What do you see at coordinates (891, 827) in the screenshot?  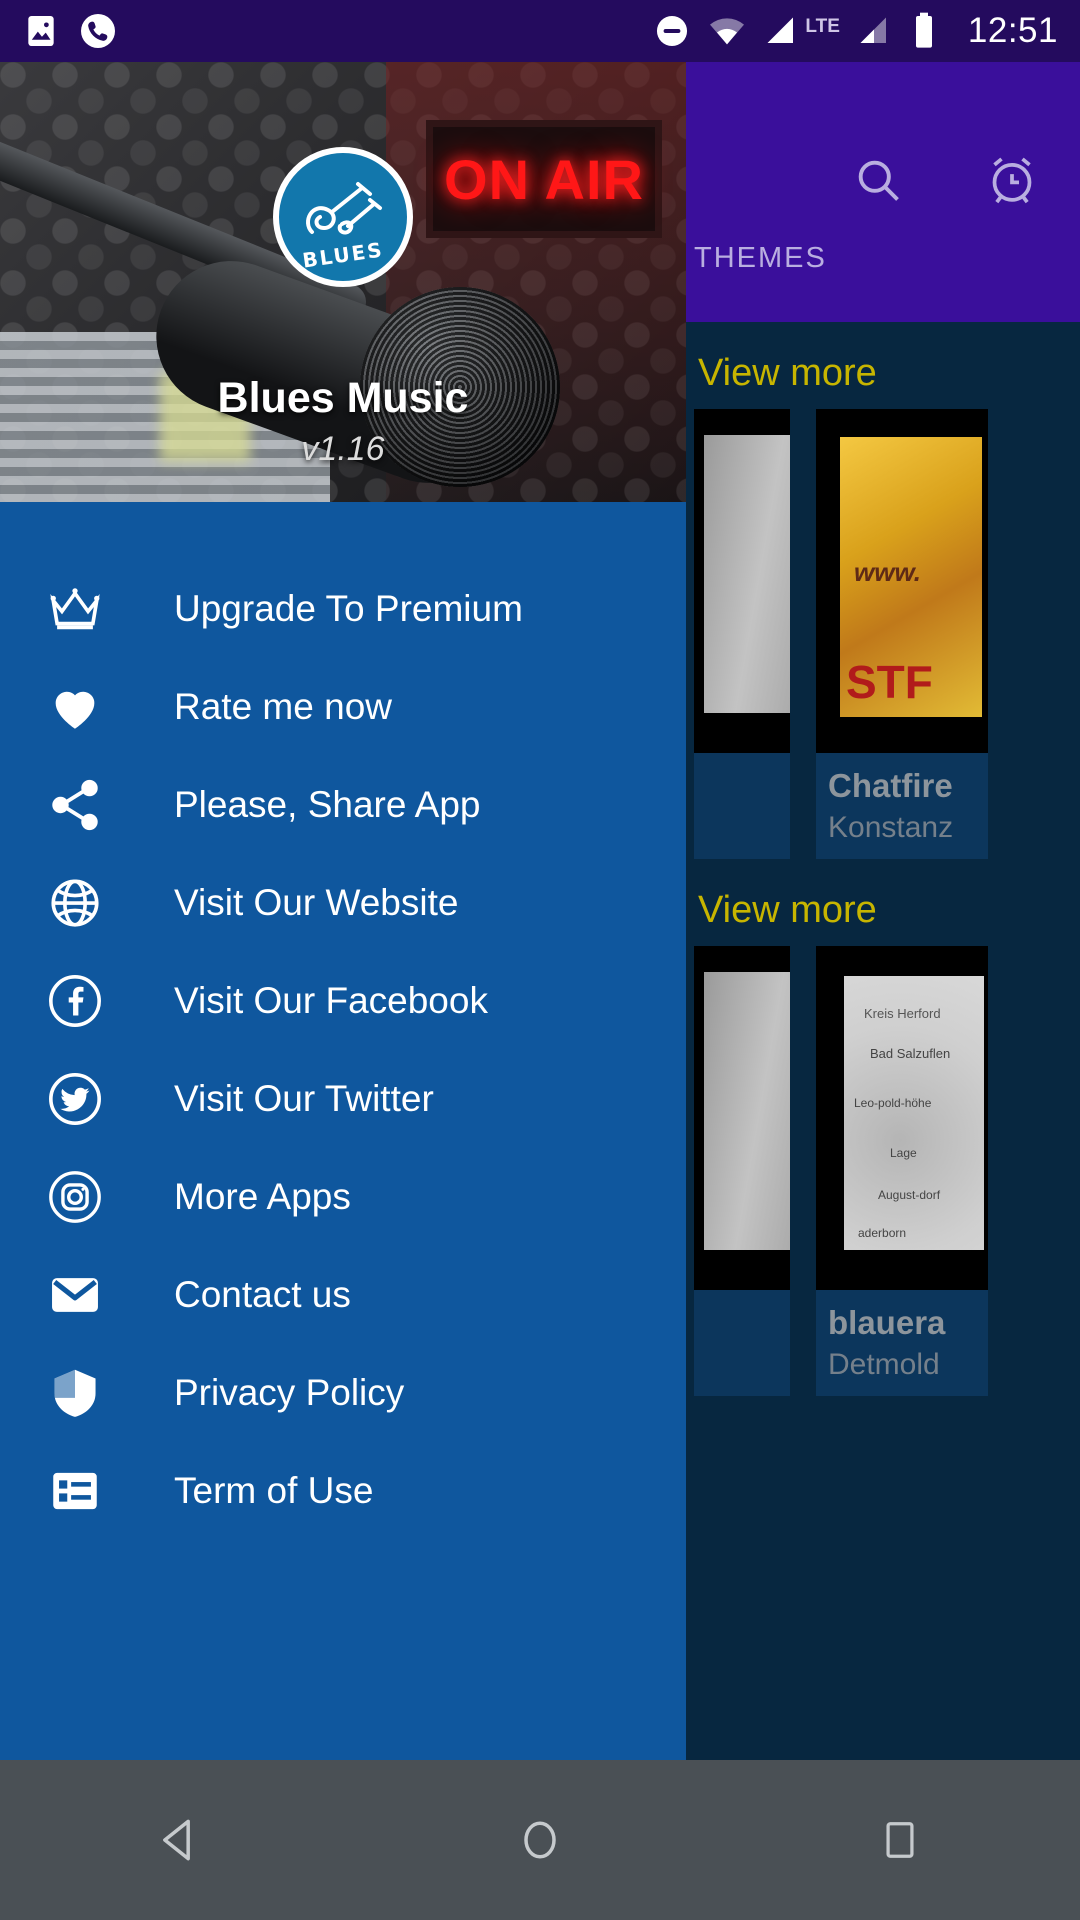 I see `card-subtitle: Konstanz` at bounding box center [891, 827].